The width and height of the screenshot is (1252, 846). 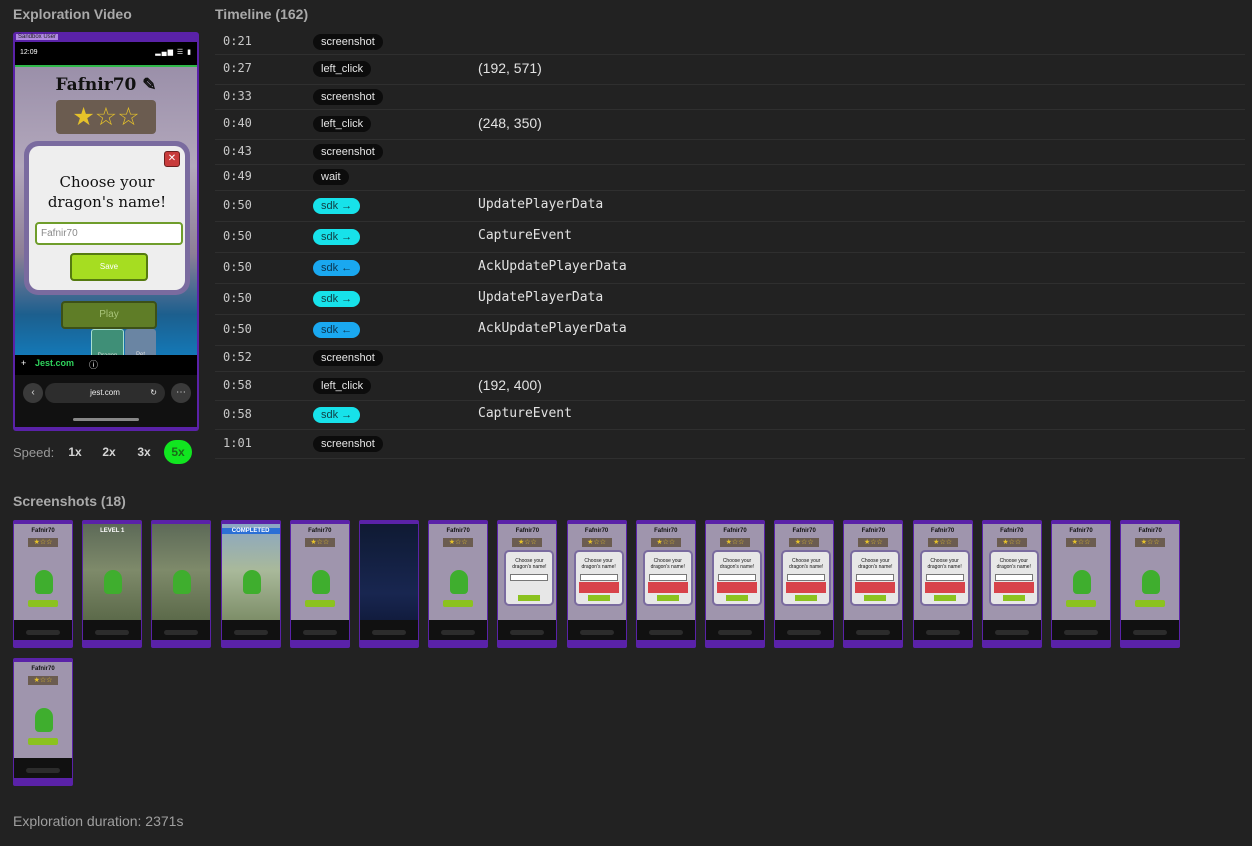 What do you see at coordinates (109, 233) in the screenshot?
I see `dragon-name-field: Fafnir70` at bounding box center [109, 233].